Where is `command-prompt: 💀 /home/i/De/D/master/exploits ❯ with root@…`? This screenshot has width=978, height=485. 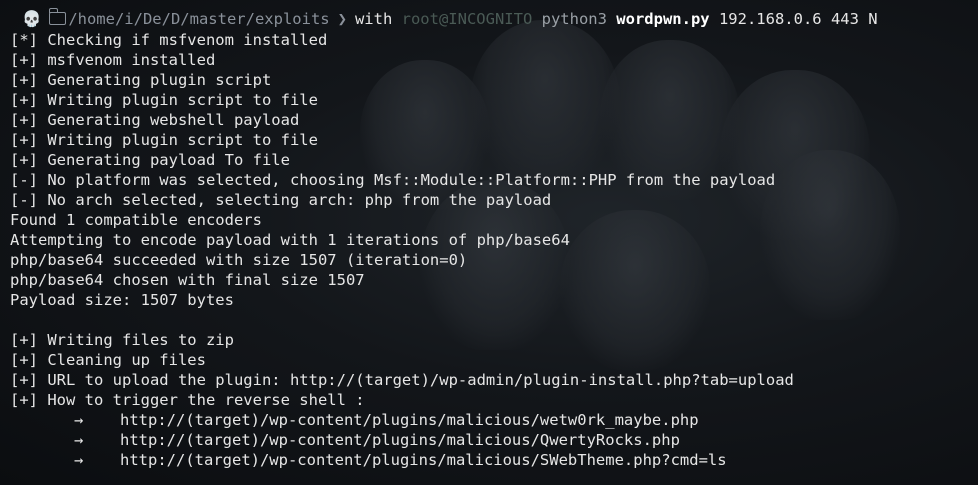 command-prompt: 💀 /home/i/De/D/master/exploits ❯ with root@… is located at coordinates (494, 19).